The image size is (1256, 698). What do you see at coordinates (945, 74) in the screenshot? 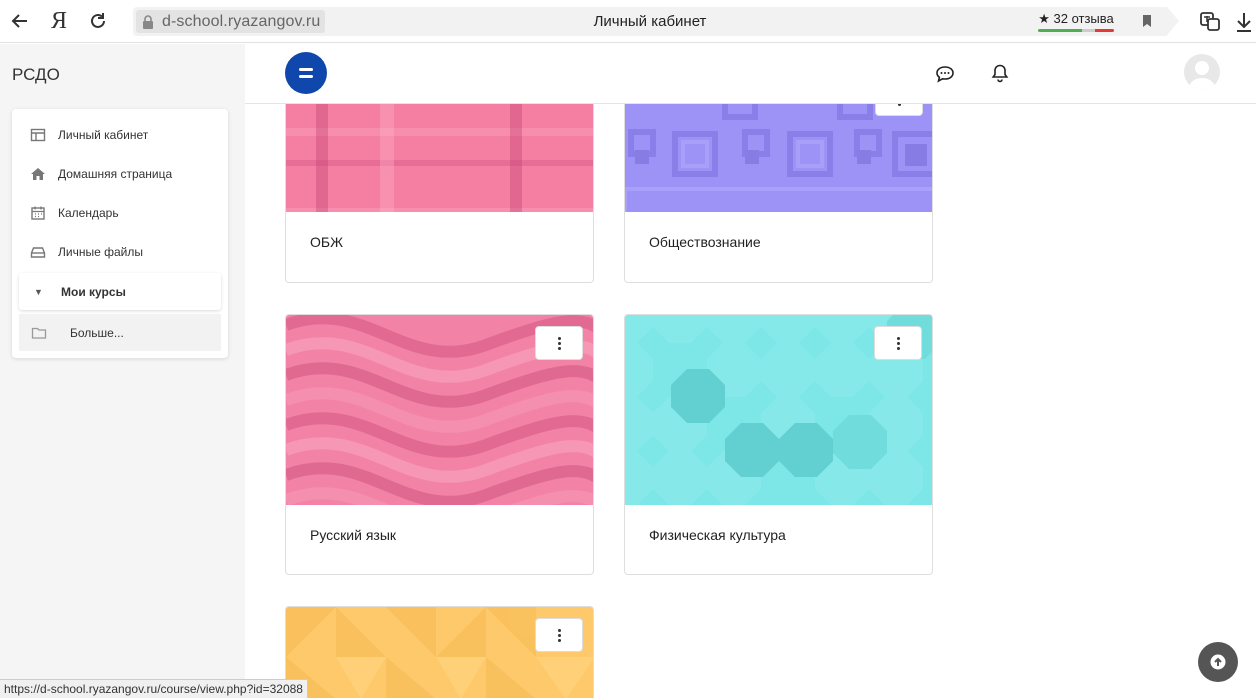
I see `messages-icon` at bounding box center [945, 74].